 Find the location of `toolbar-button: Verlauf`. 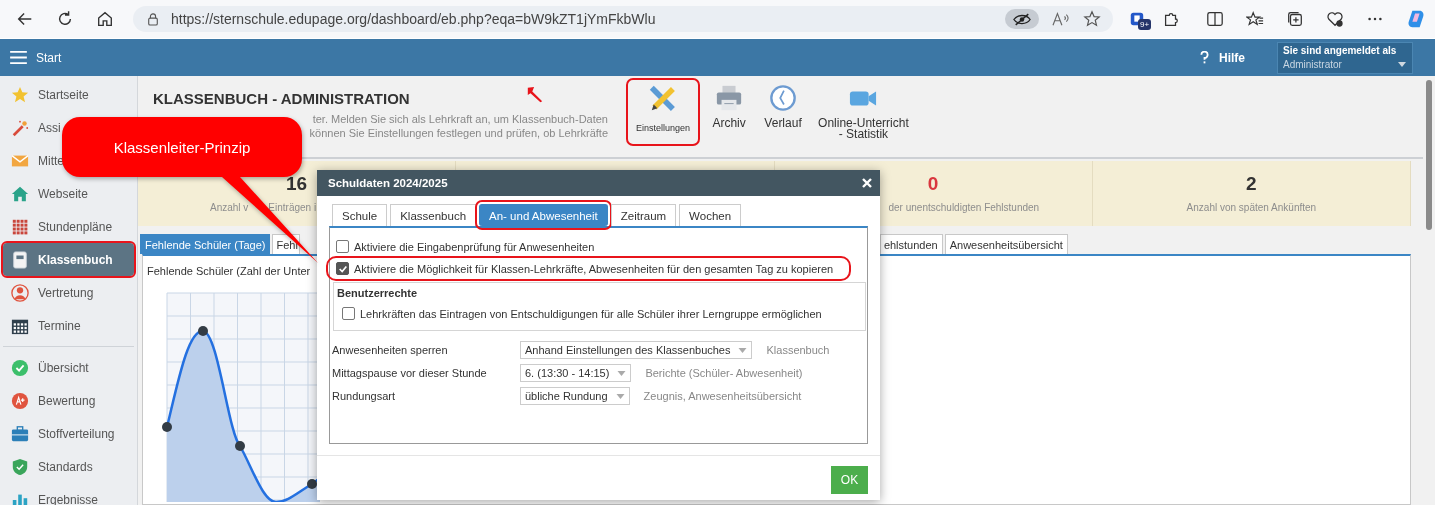

toolbar-button: Verlauf is located at coordinates (783, 106).